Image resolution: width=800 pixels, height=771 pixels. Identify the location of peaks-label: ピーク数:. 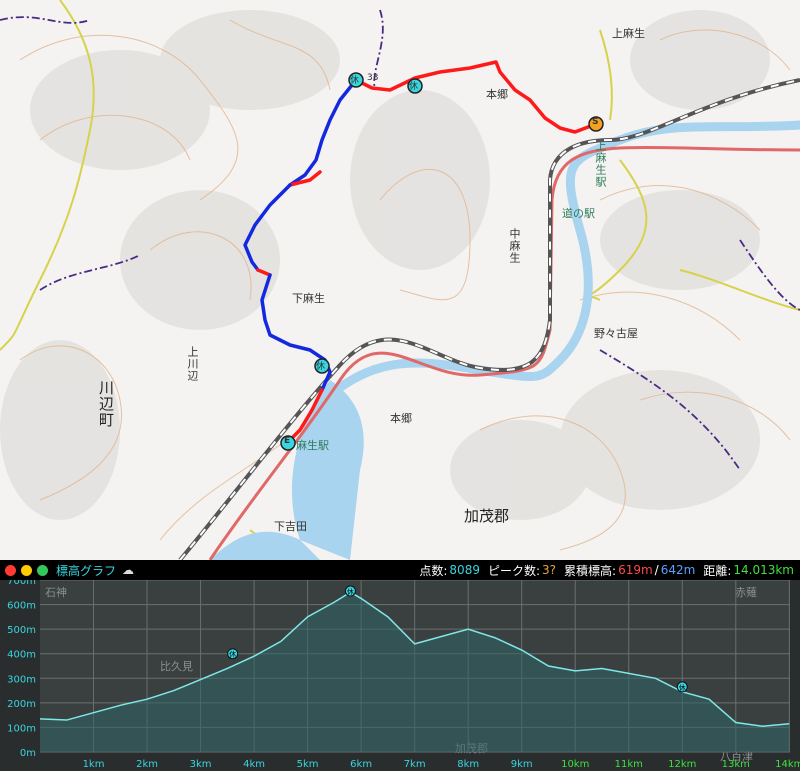
(514, 570).